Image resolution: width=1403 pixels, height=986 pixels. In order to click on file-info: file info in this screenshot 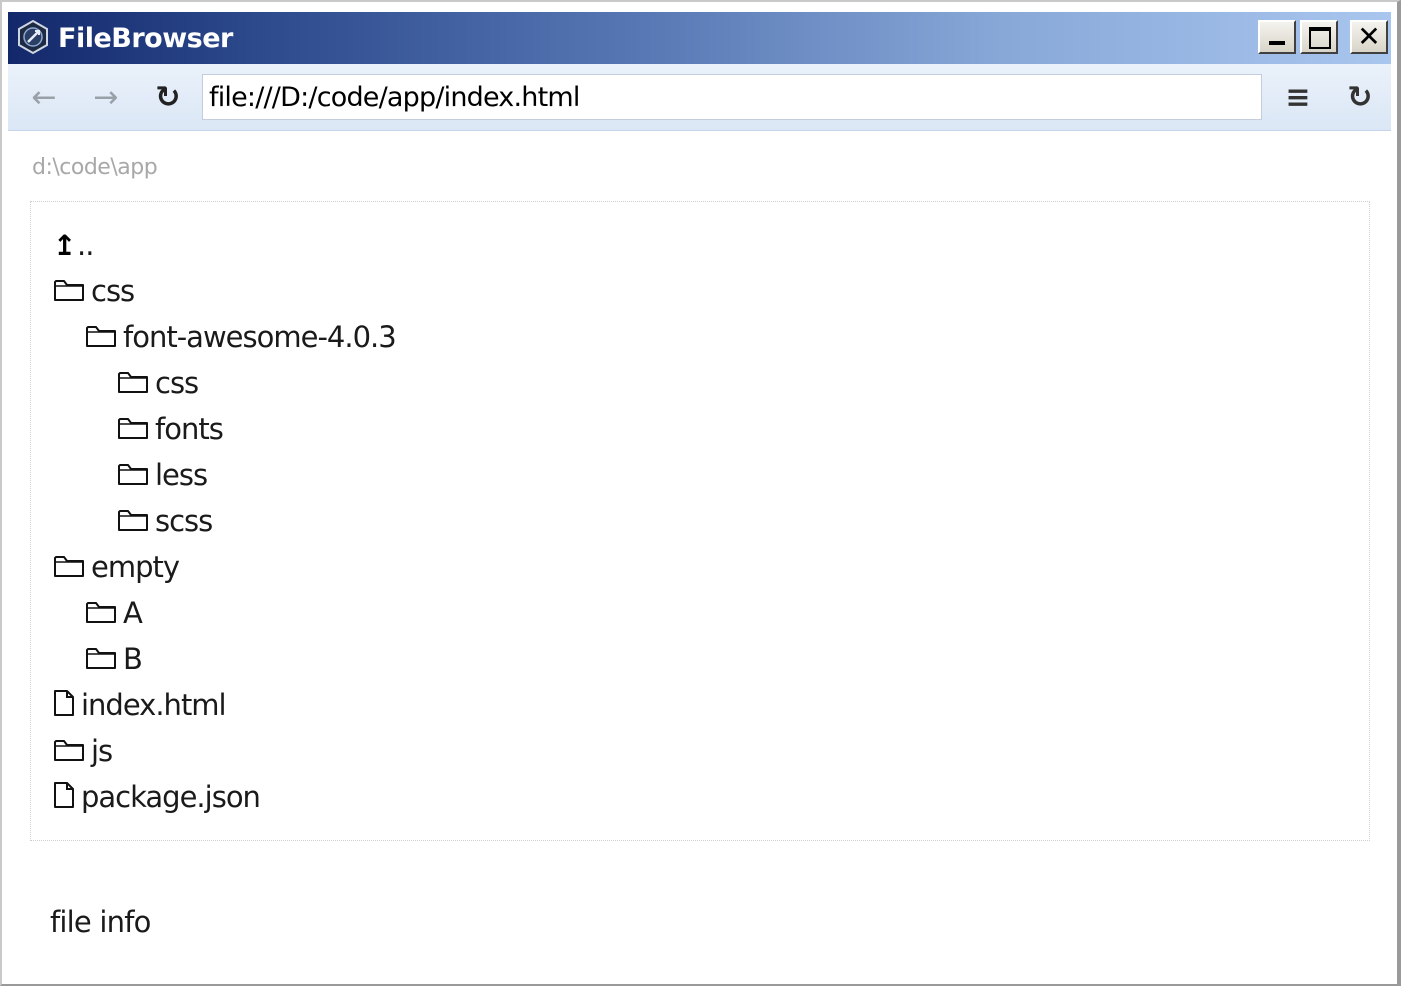, I will do `click(100, 922)`.